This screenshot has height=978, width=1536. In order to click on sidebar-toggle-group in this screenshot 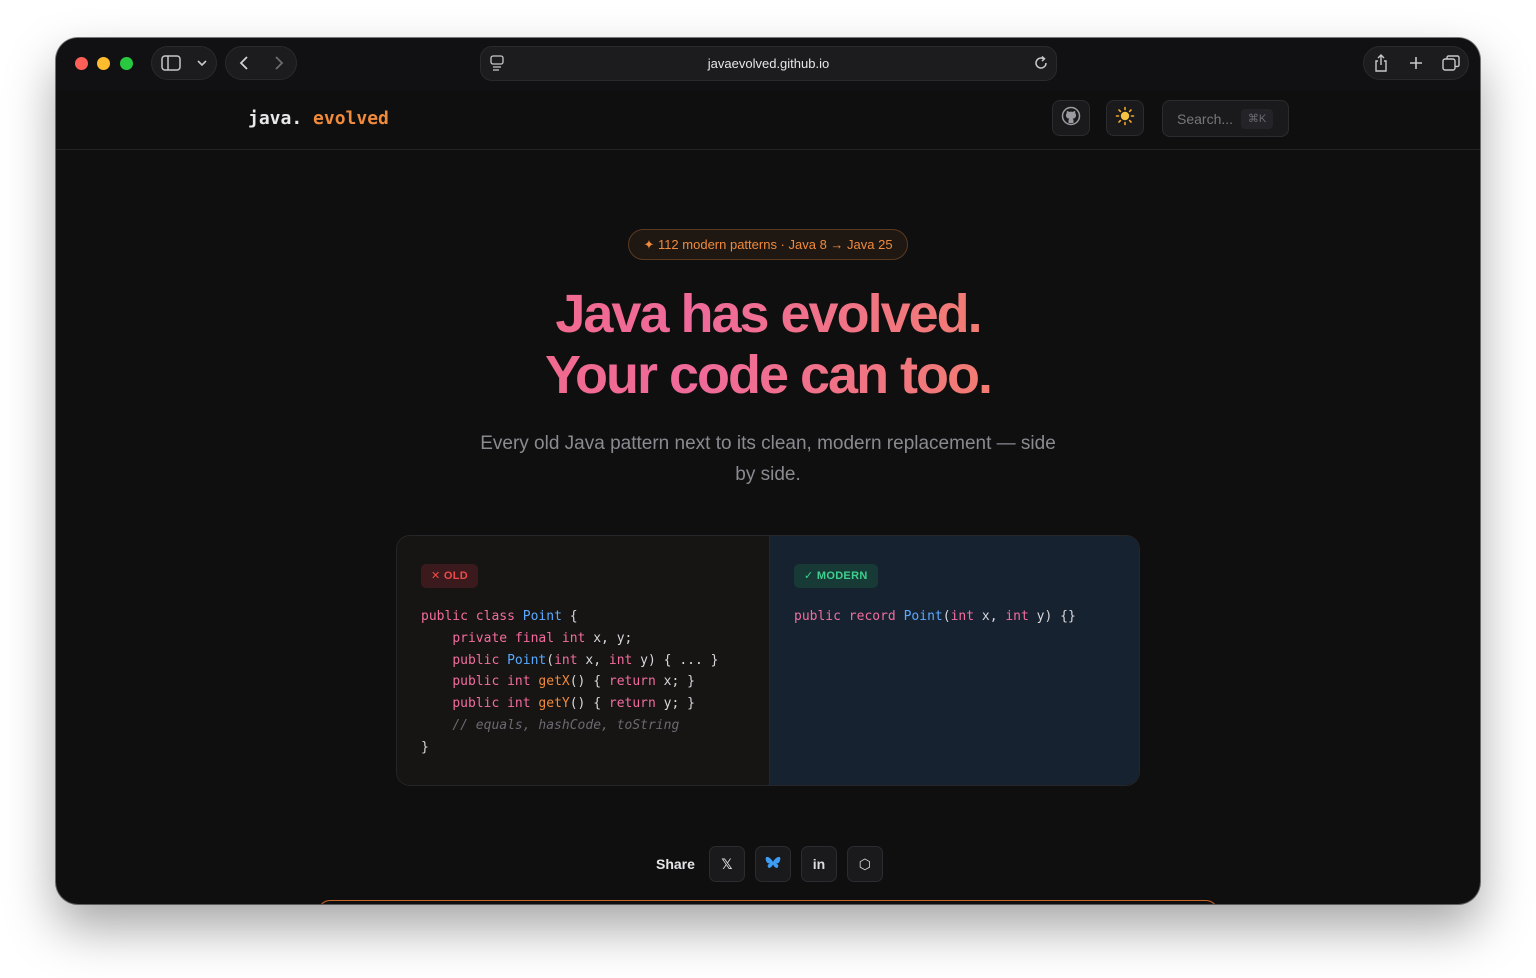, I will do `click(184, 63)`.